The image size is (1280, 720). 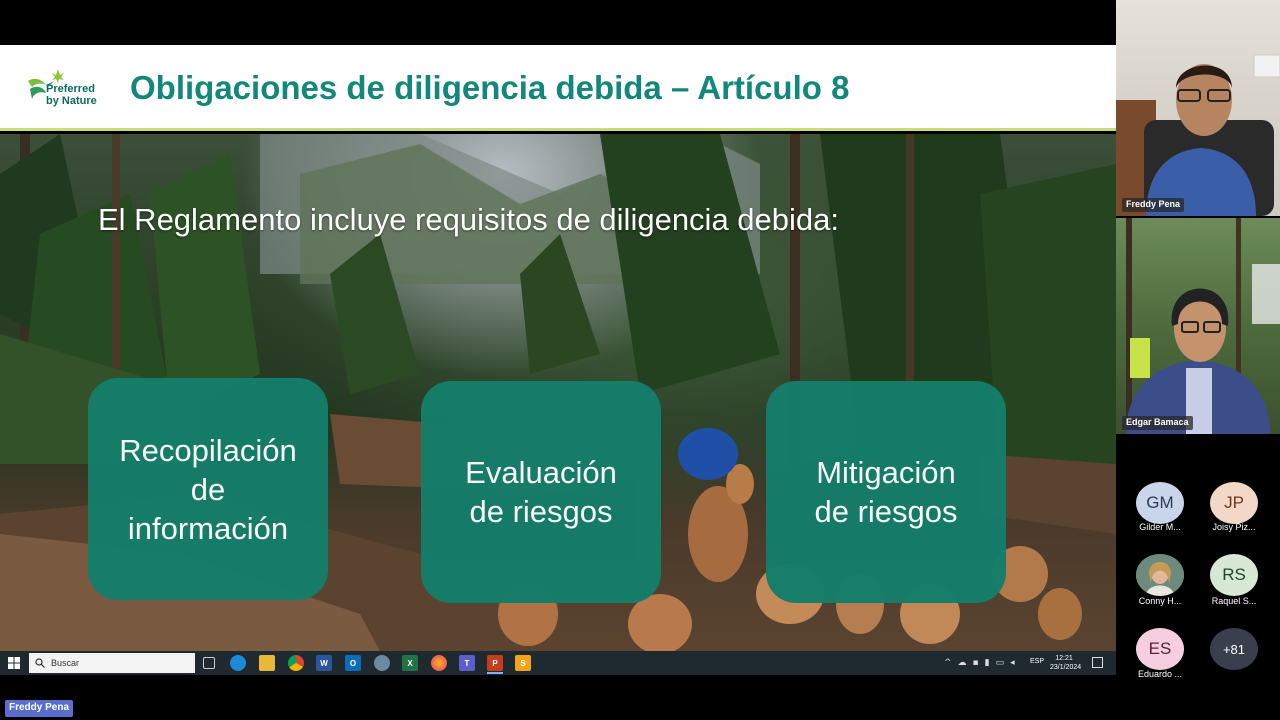 I want to click on card-3-line-2: de riesgos, so click(x=886, y=511).